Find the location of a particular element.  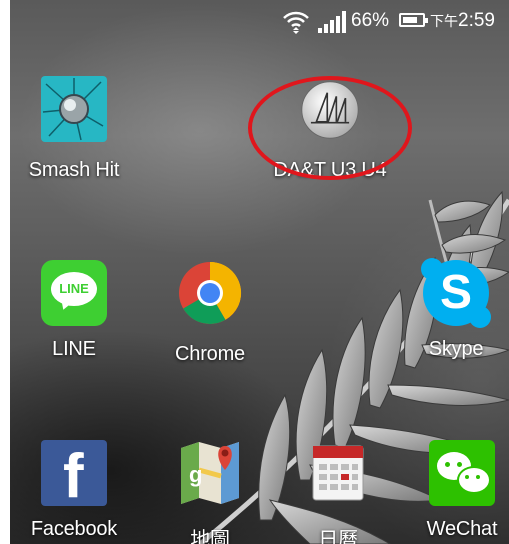

app-label: Skype is located at coordinates (456, 349).